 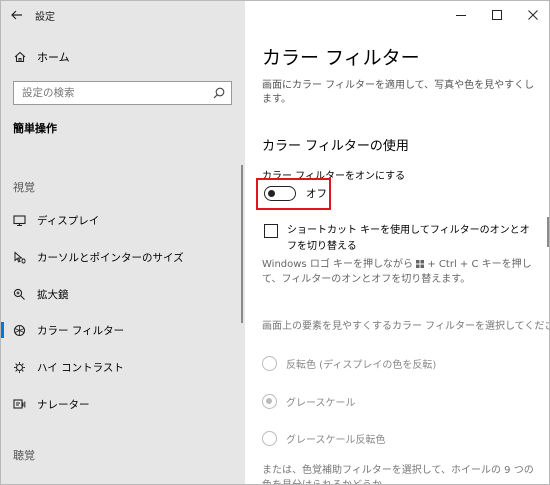 What do you see at coordinates (123, 15) in the screenshot?
I see `titlebar-left: 設定` at bounding box center [123, 15].